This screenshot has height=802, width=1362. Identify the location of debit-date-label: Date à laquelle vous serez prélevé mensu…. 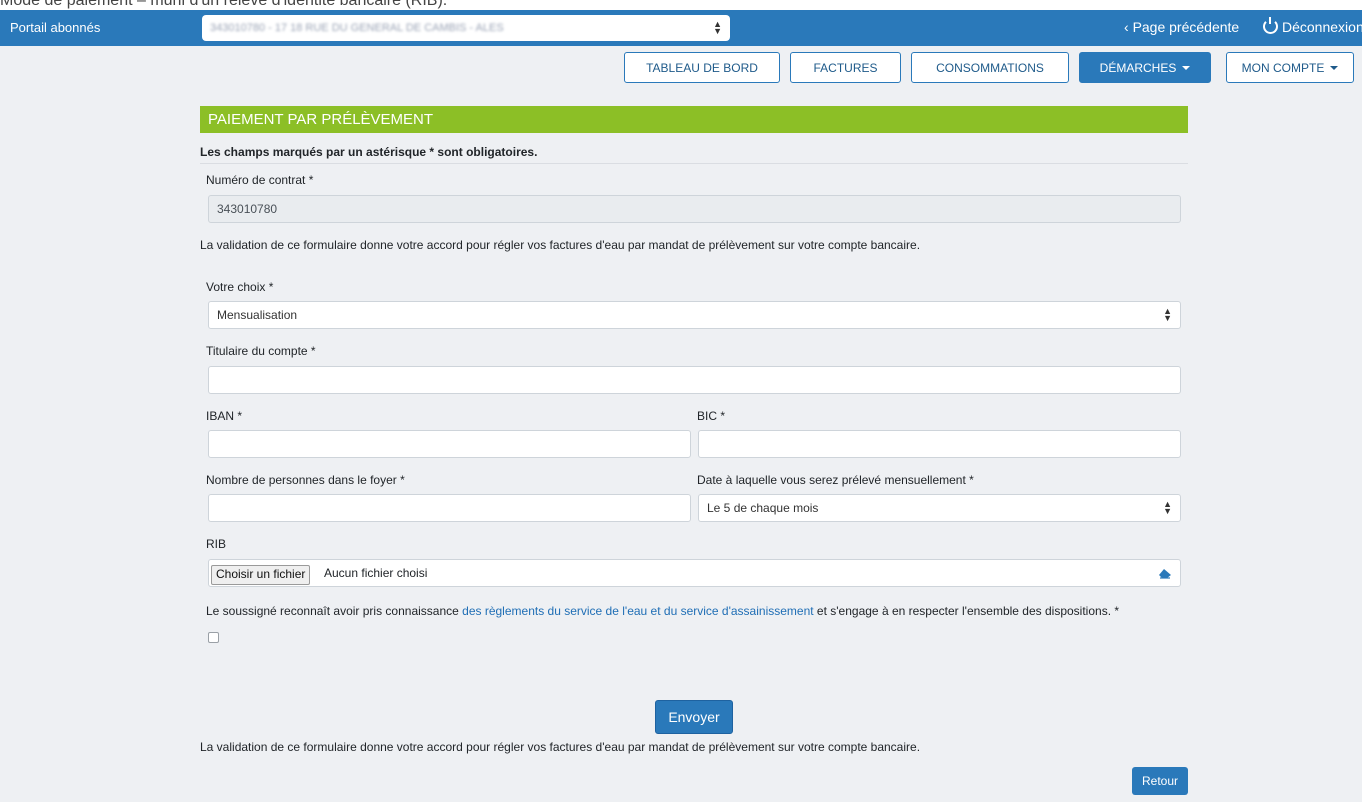
(835, 480).